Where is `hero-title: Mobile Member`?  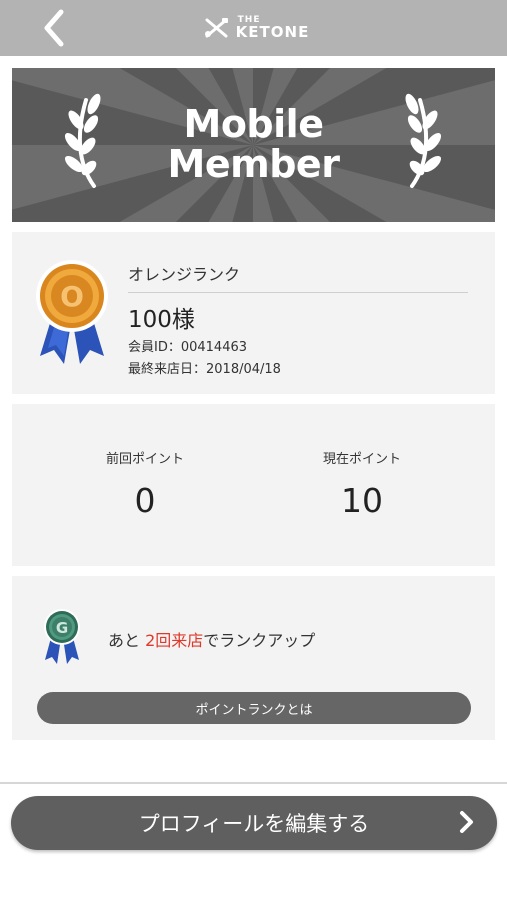 hero-title: Mobile Member is located at coordinates (253, 144).